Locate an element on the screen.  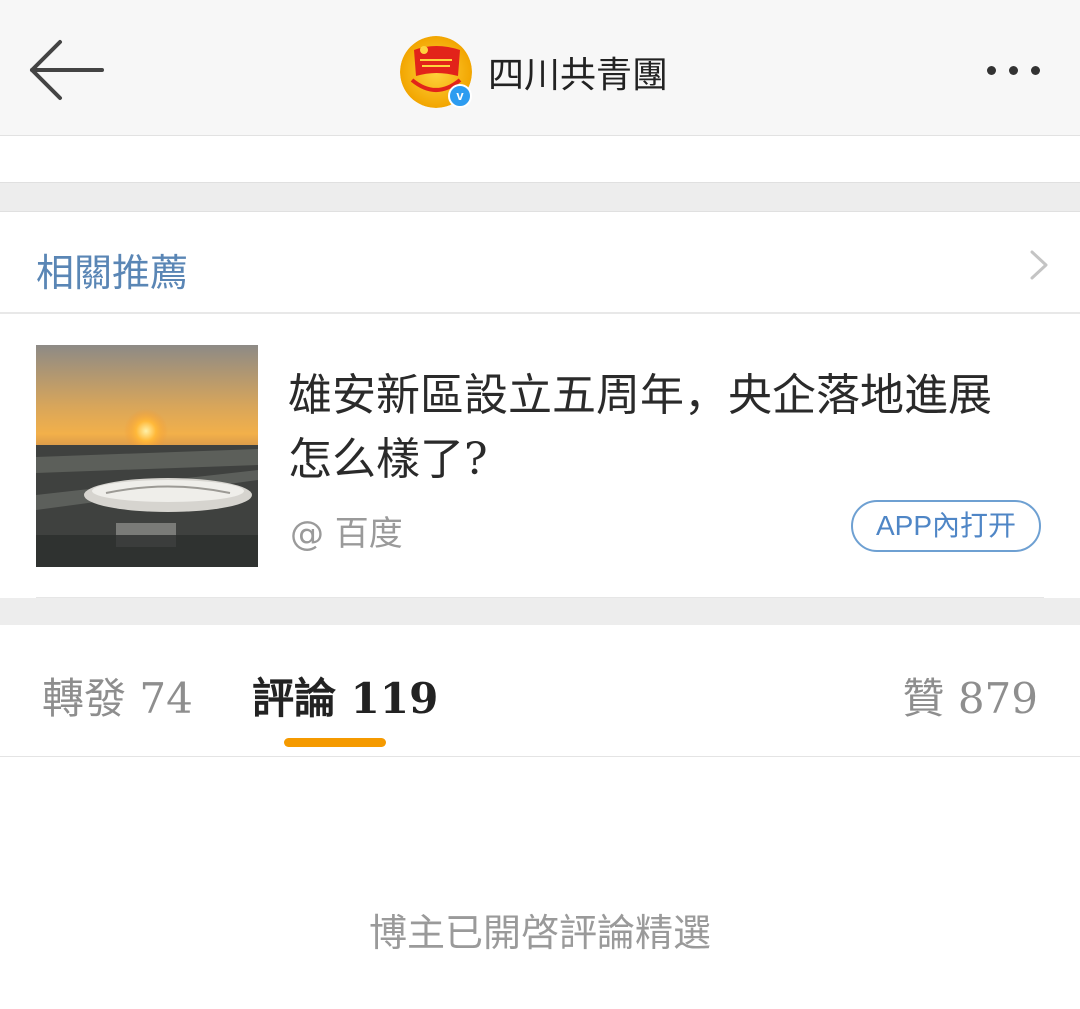
article-source: @ 百度 is located at coordinates (346, 534).